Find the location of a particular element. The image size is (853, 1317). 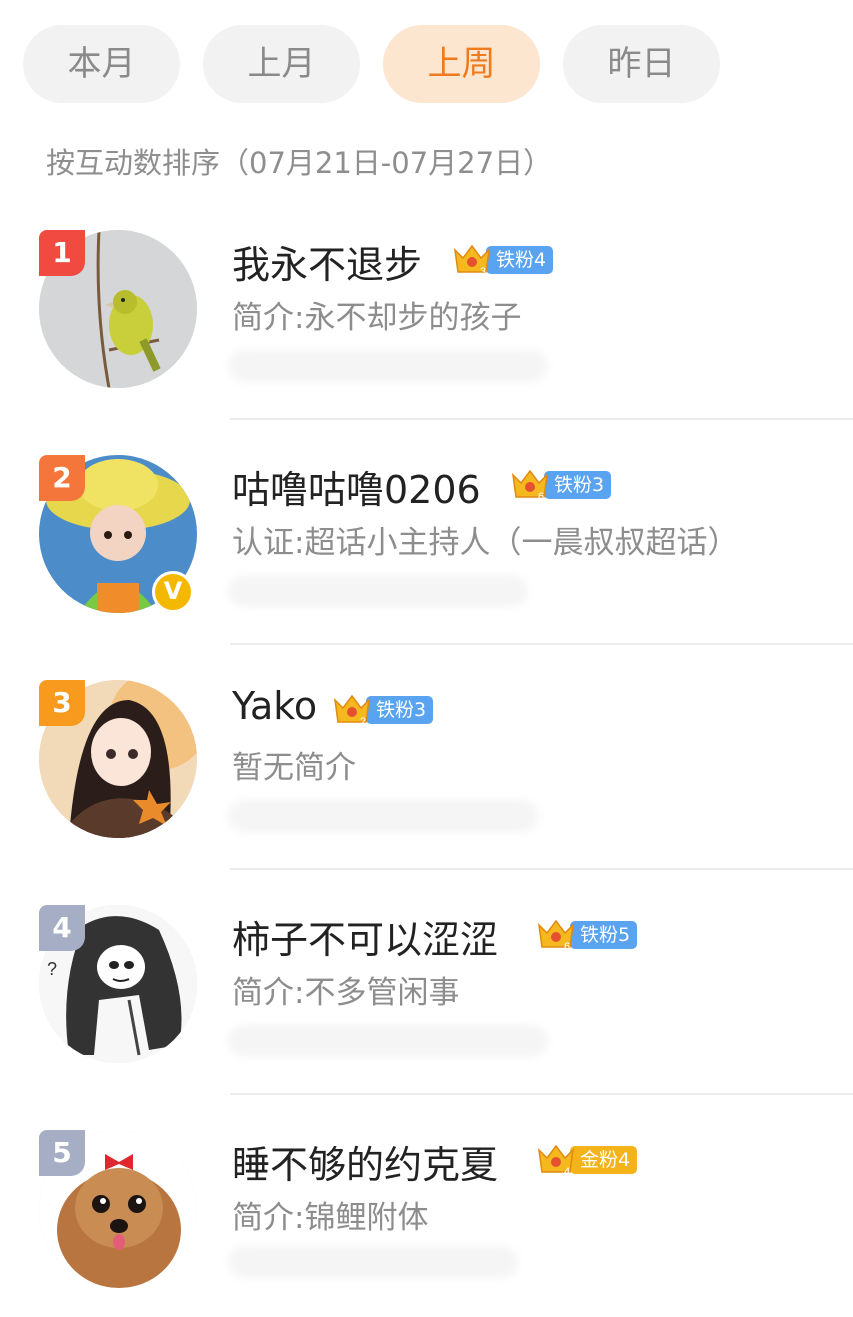

user-bio: 暂无简介 is located at coordinates (294, 768).